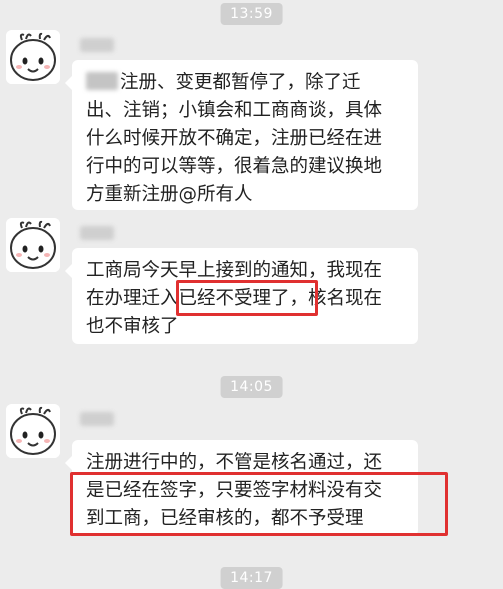  What do you see at coordinates (234, 166) in the screenshot?
I see `message-line: 行中的可以等等，很着急的建议换地` at bounding box center [234, 166].